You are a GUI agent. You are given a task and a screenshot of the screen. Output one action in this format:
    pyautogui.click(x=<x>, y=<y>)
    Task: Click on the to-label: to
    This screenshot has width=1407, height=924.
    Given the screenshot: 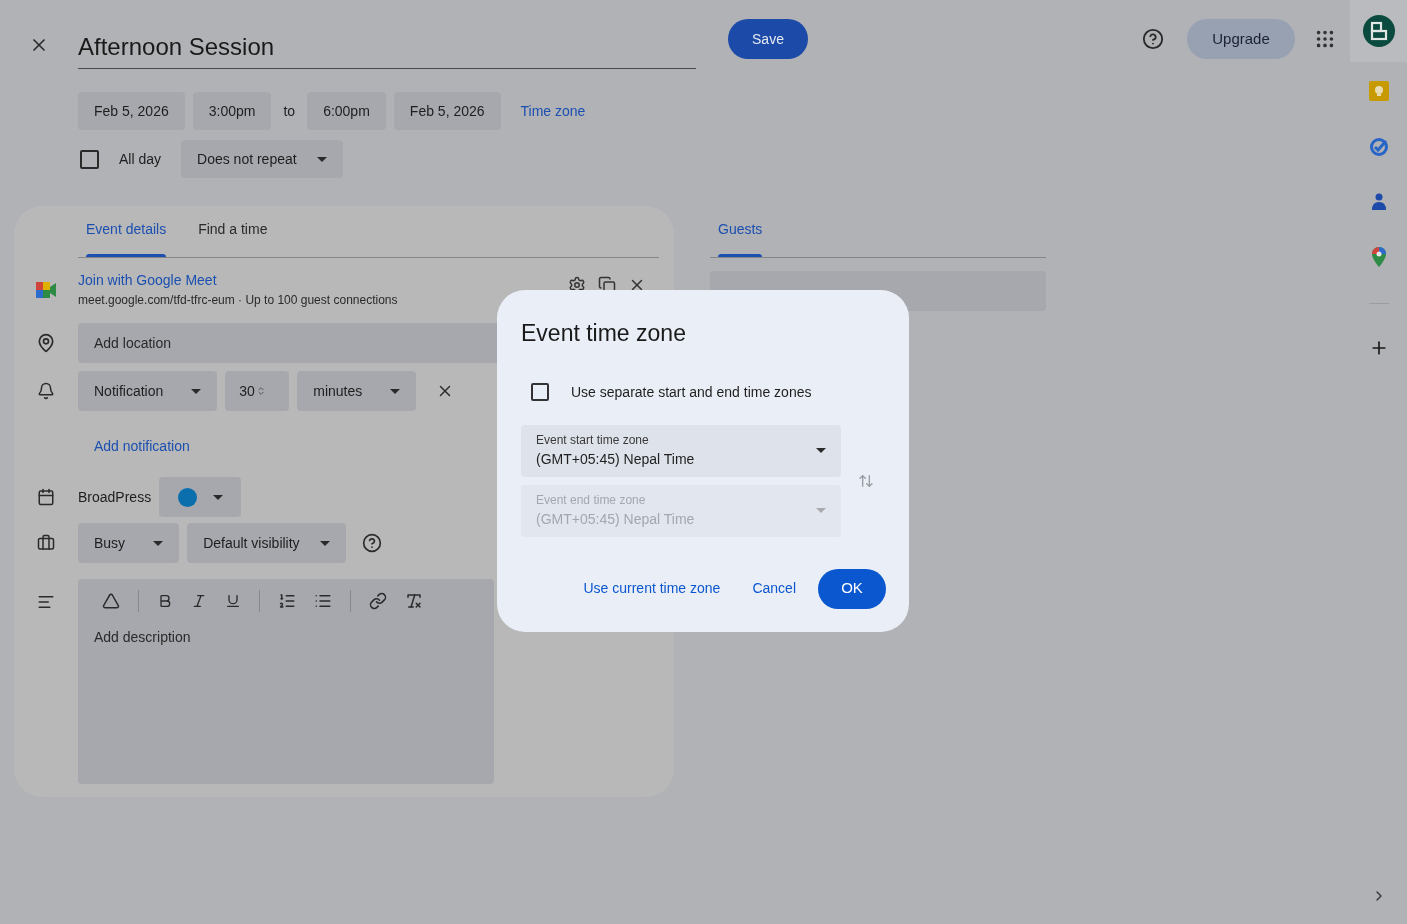 What is the action you would take?
    pyautogui.click(x=289, y=111)
    